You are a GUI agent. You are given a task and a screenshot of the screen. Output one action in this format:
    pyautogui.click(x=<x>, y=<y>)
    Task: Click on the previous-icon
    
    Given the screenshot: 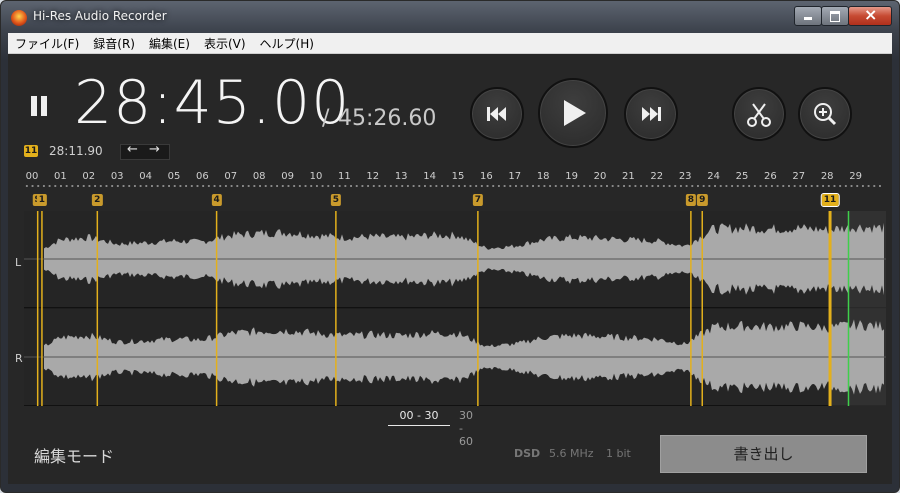 What is the action you would take?
    pyautogui.click(x=496, y=114)
    